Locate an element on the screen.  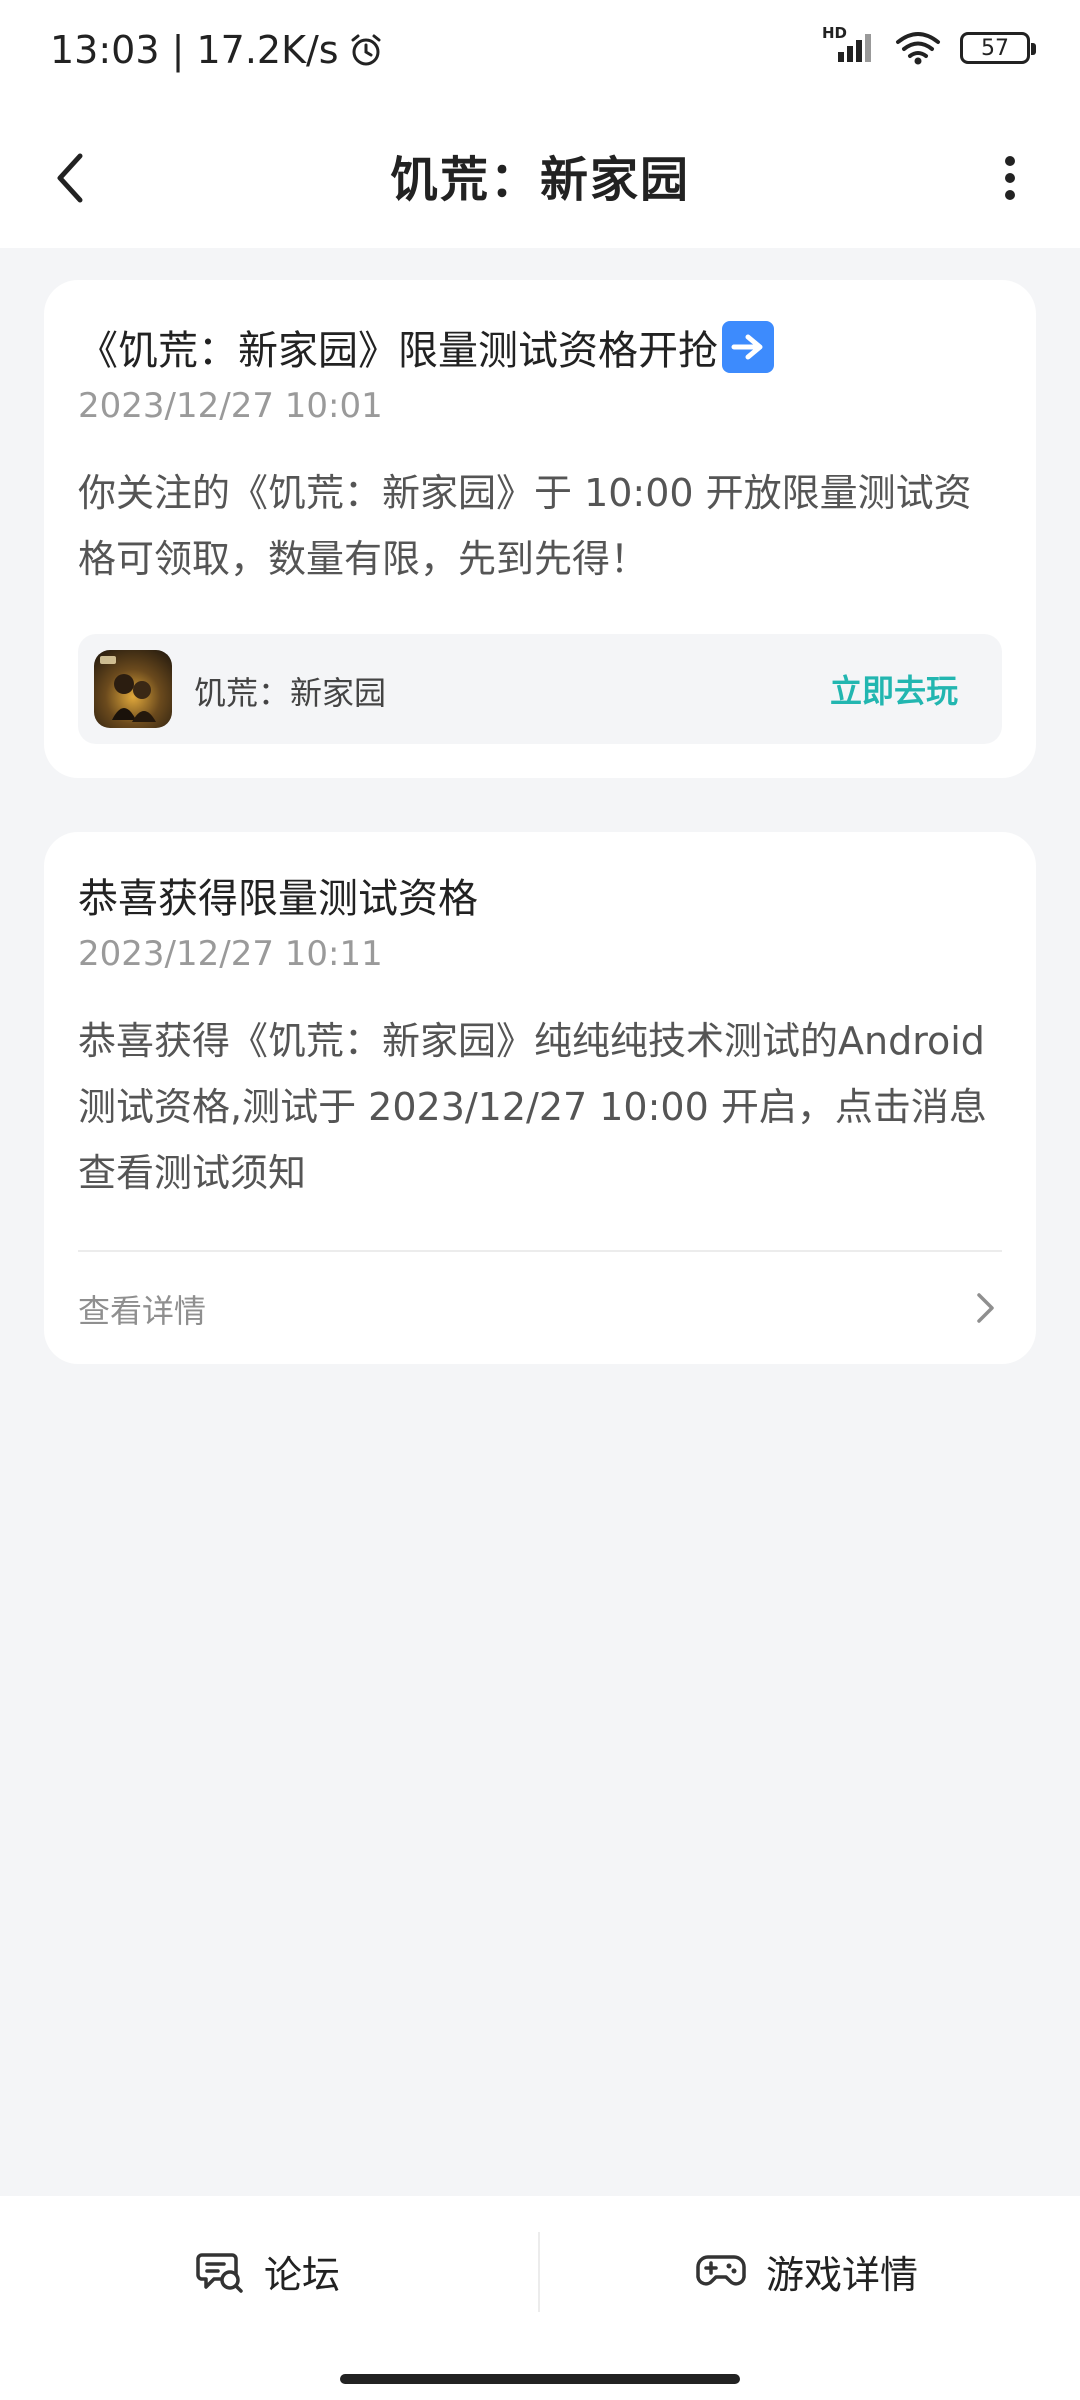
view-details-link: 查看详情 is located at coordinates (540, 1308).